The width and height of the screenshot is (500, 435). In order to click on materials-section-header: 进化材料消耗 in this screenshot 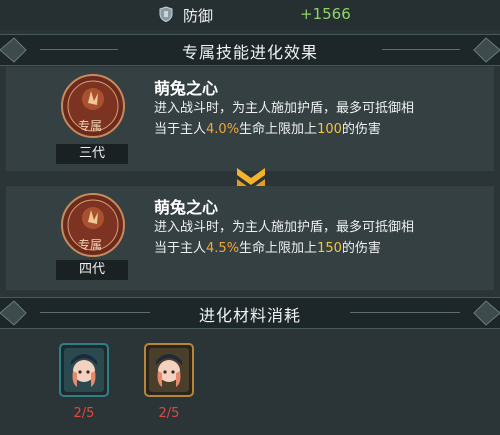, I will do `click(250, 313)`.